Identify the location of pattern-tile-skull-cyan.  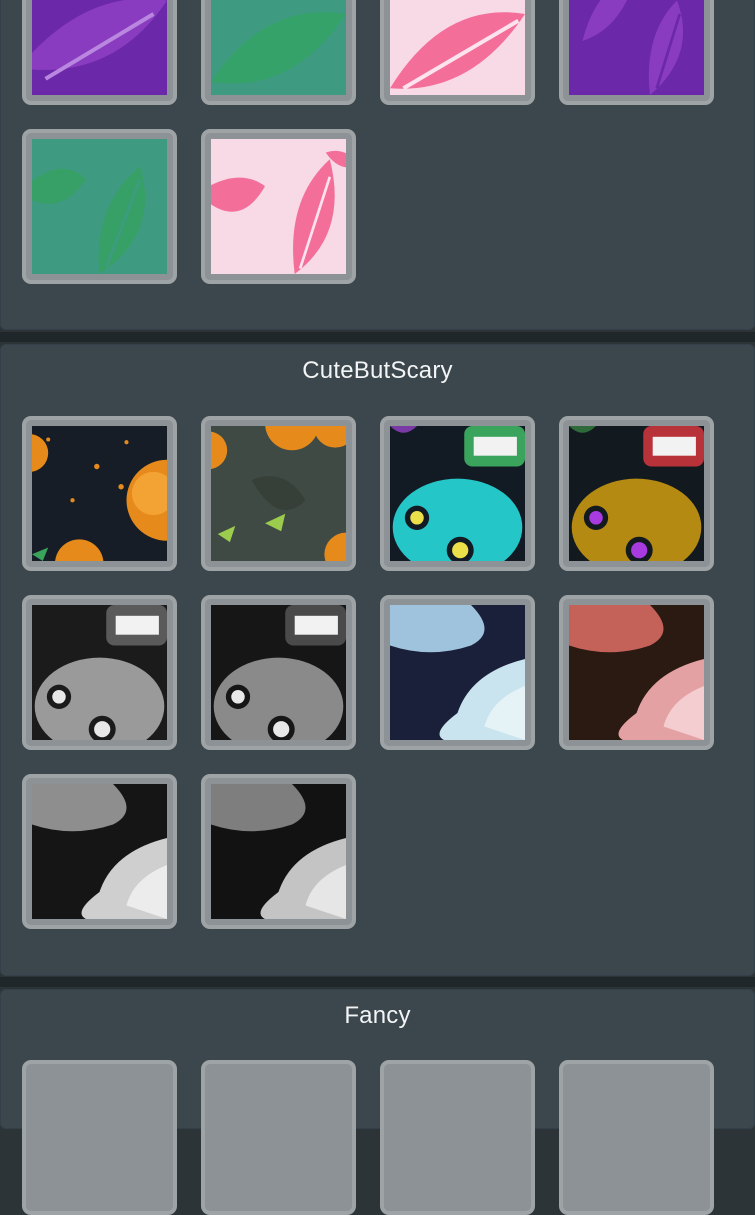
(457, 493).